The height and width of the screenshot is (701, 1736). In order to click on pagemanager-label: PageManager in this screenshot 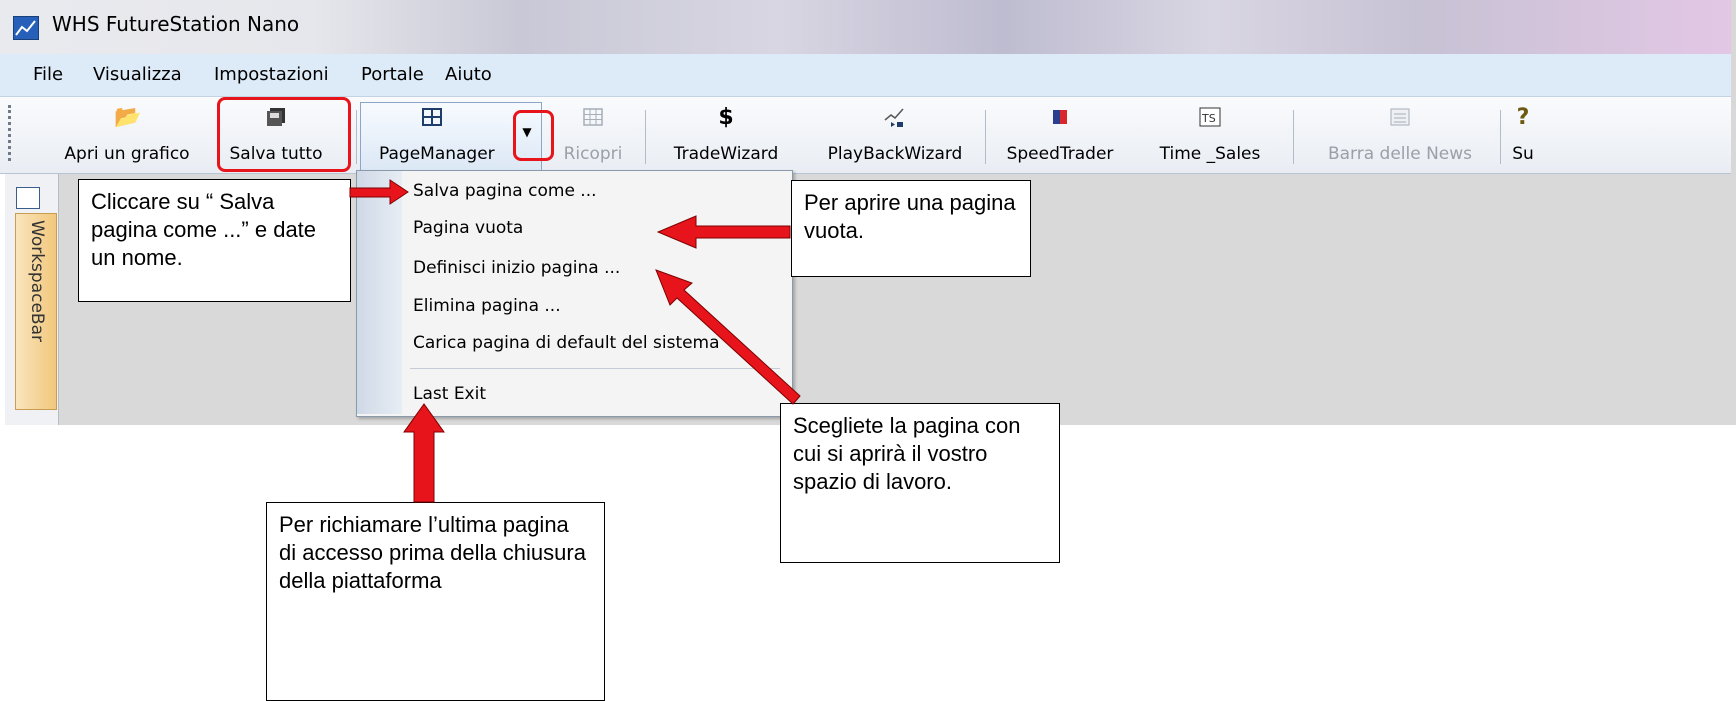, I will do `click(437, 154)`.